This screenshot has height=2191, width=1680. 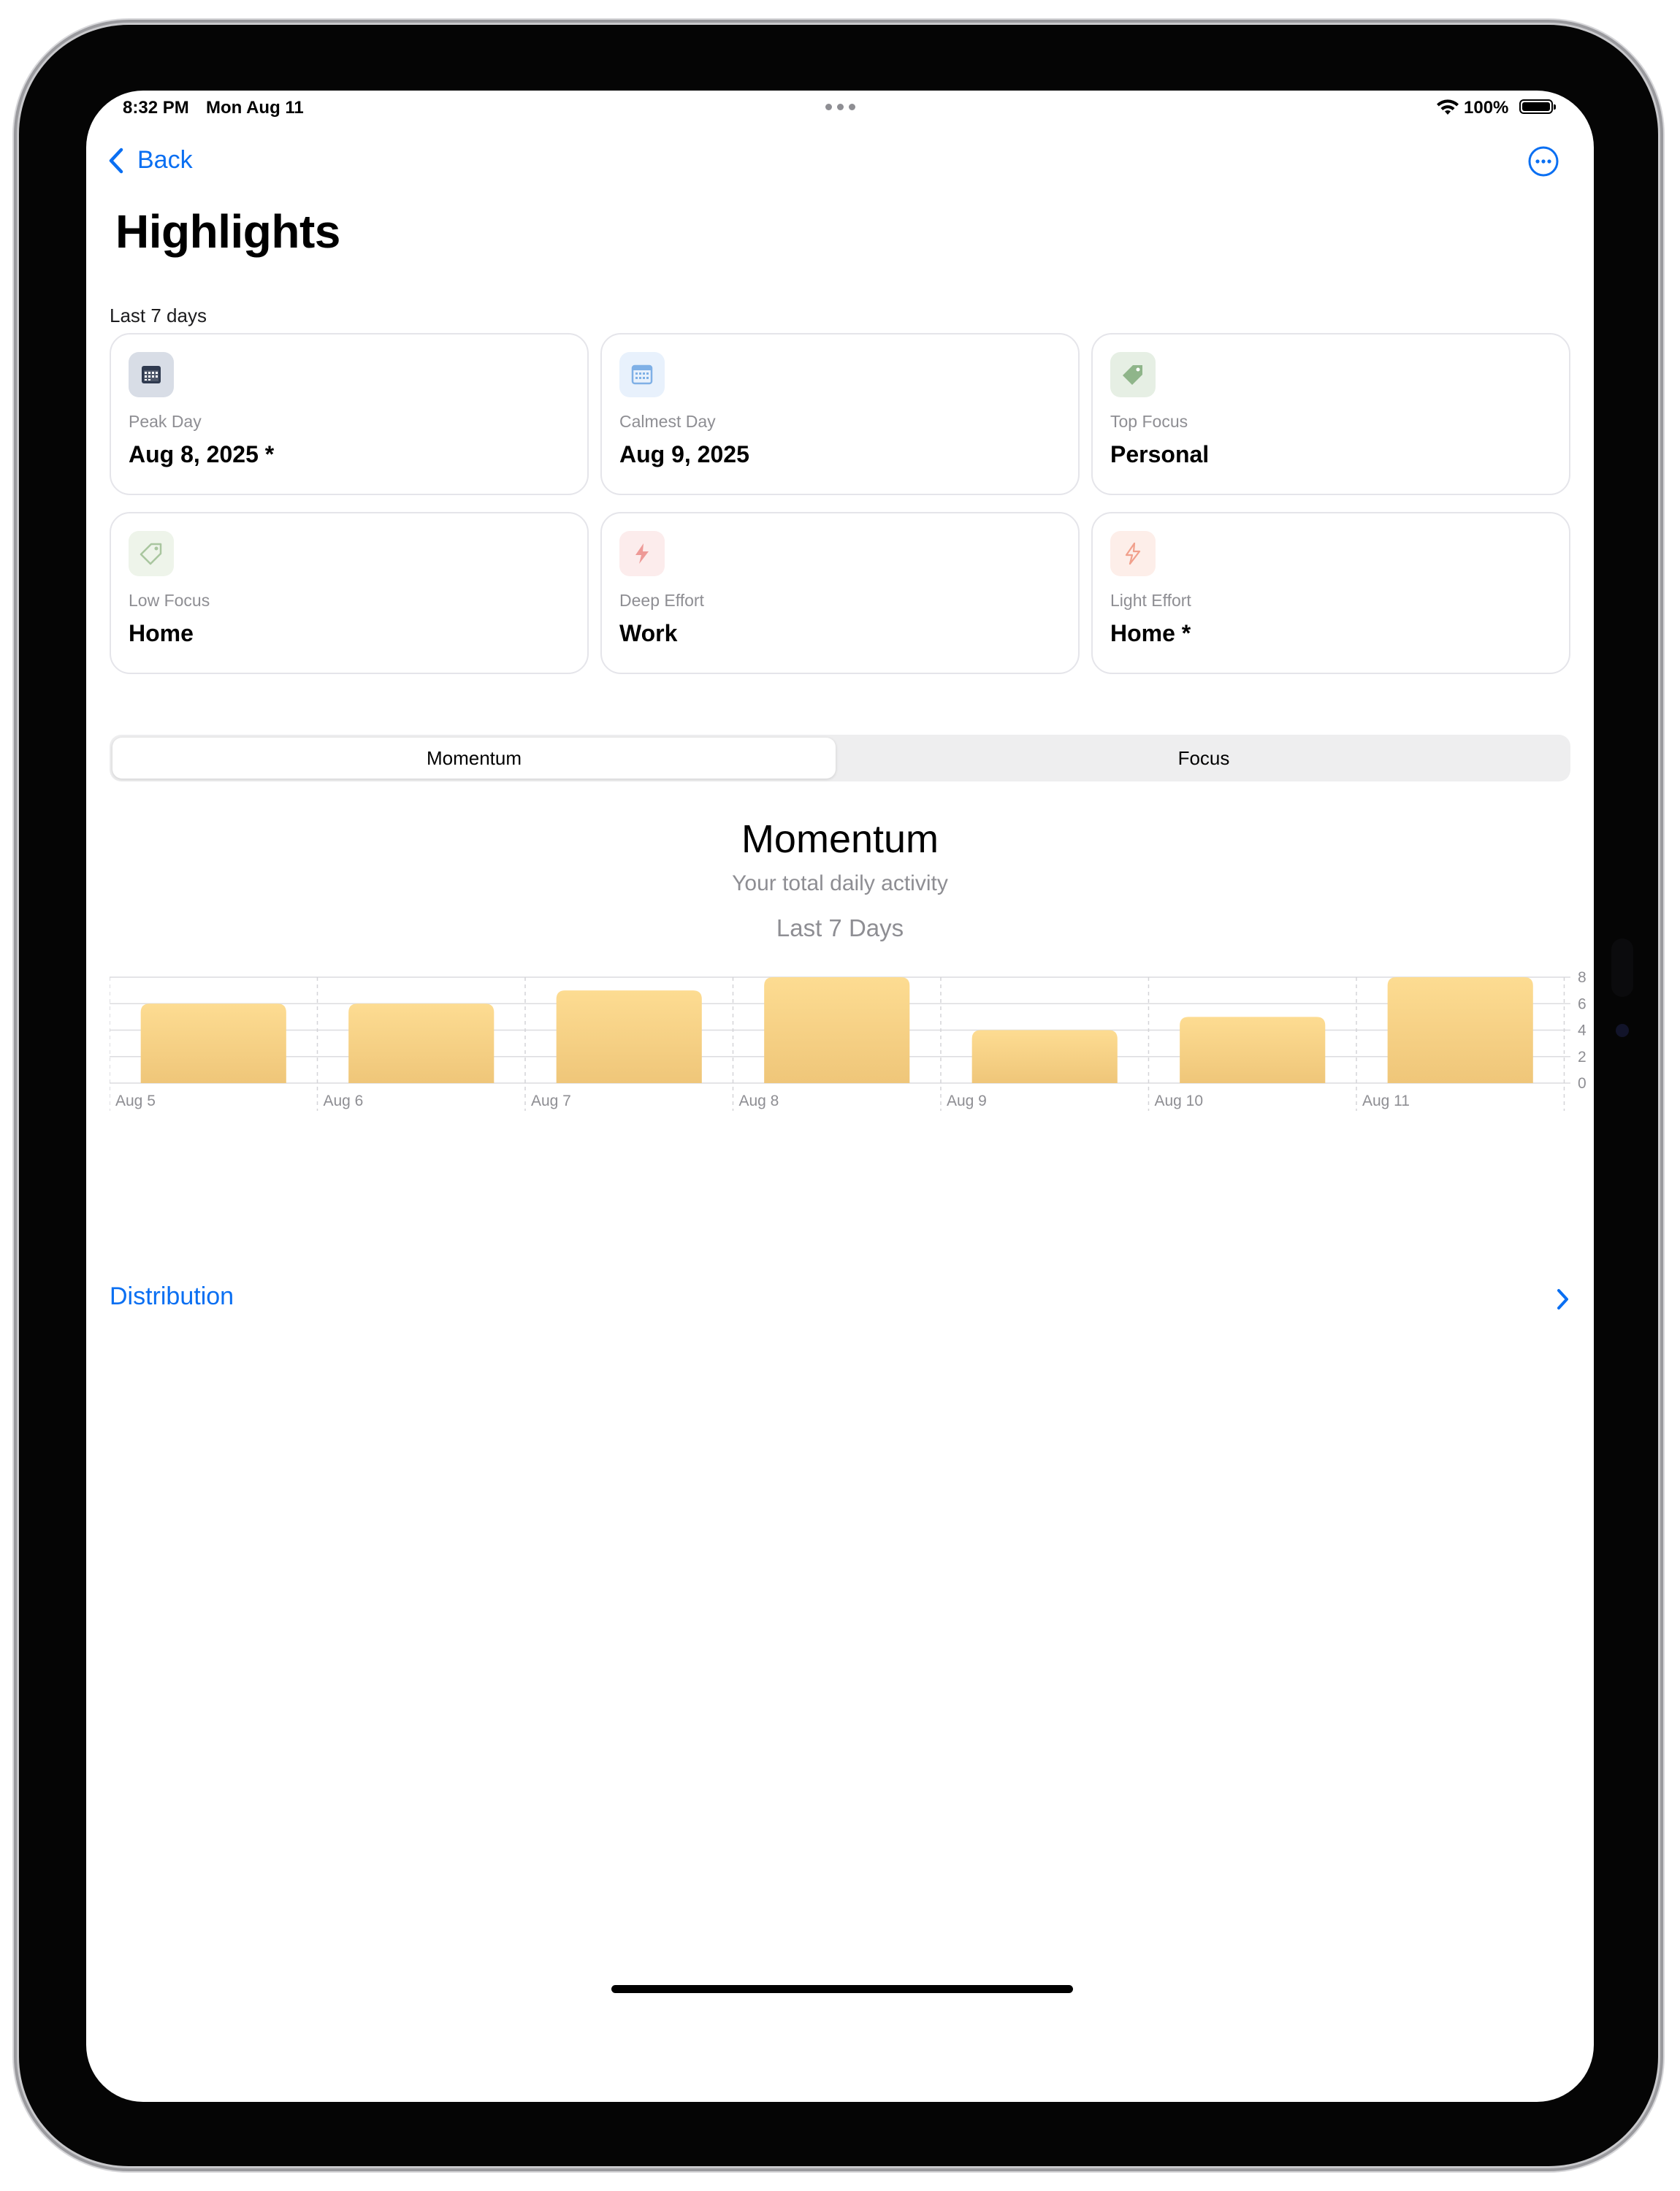 What do you see at coordinates (474, 758) in the screenshot?
I see `segment-momentum: Momentum` at bounding box center [474, 758].